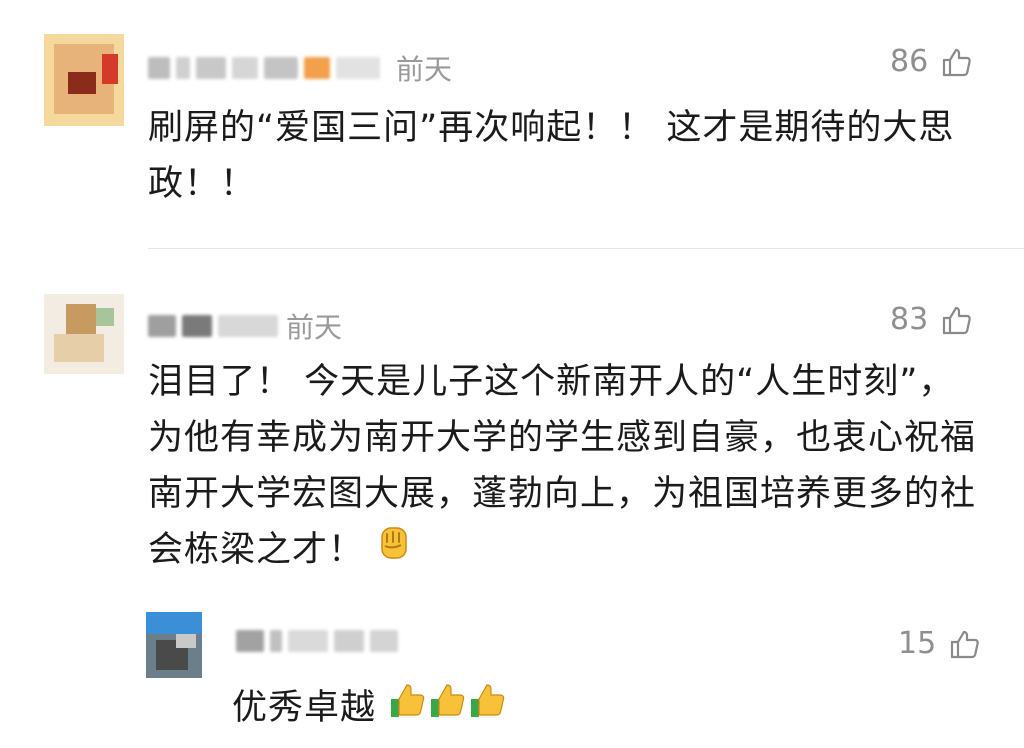 The height and width of the screenshot is (748, 1024). Describe the element at coordinates (395, 551) in the screenshot. I see `raised-fist-icon` at that location.